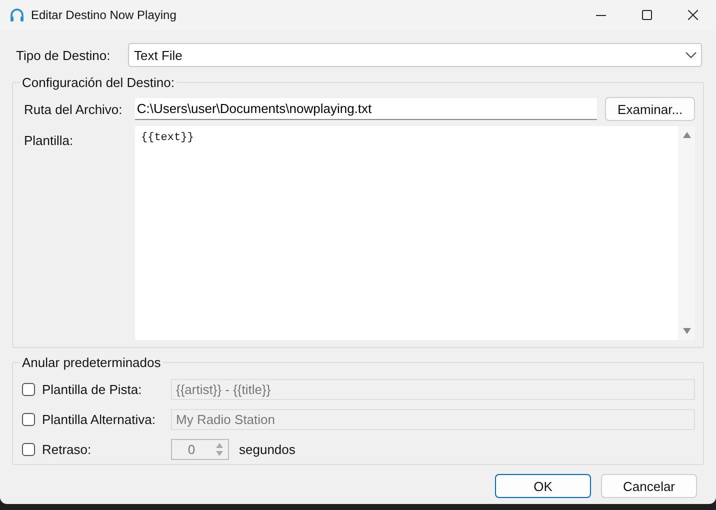  What do you see at coordinates (649, 486) in the screenshot?
I see `cancel-button: Cancelar` at bounding box center [649, 486].